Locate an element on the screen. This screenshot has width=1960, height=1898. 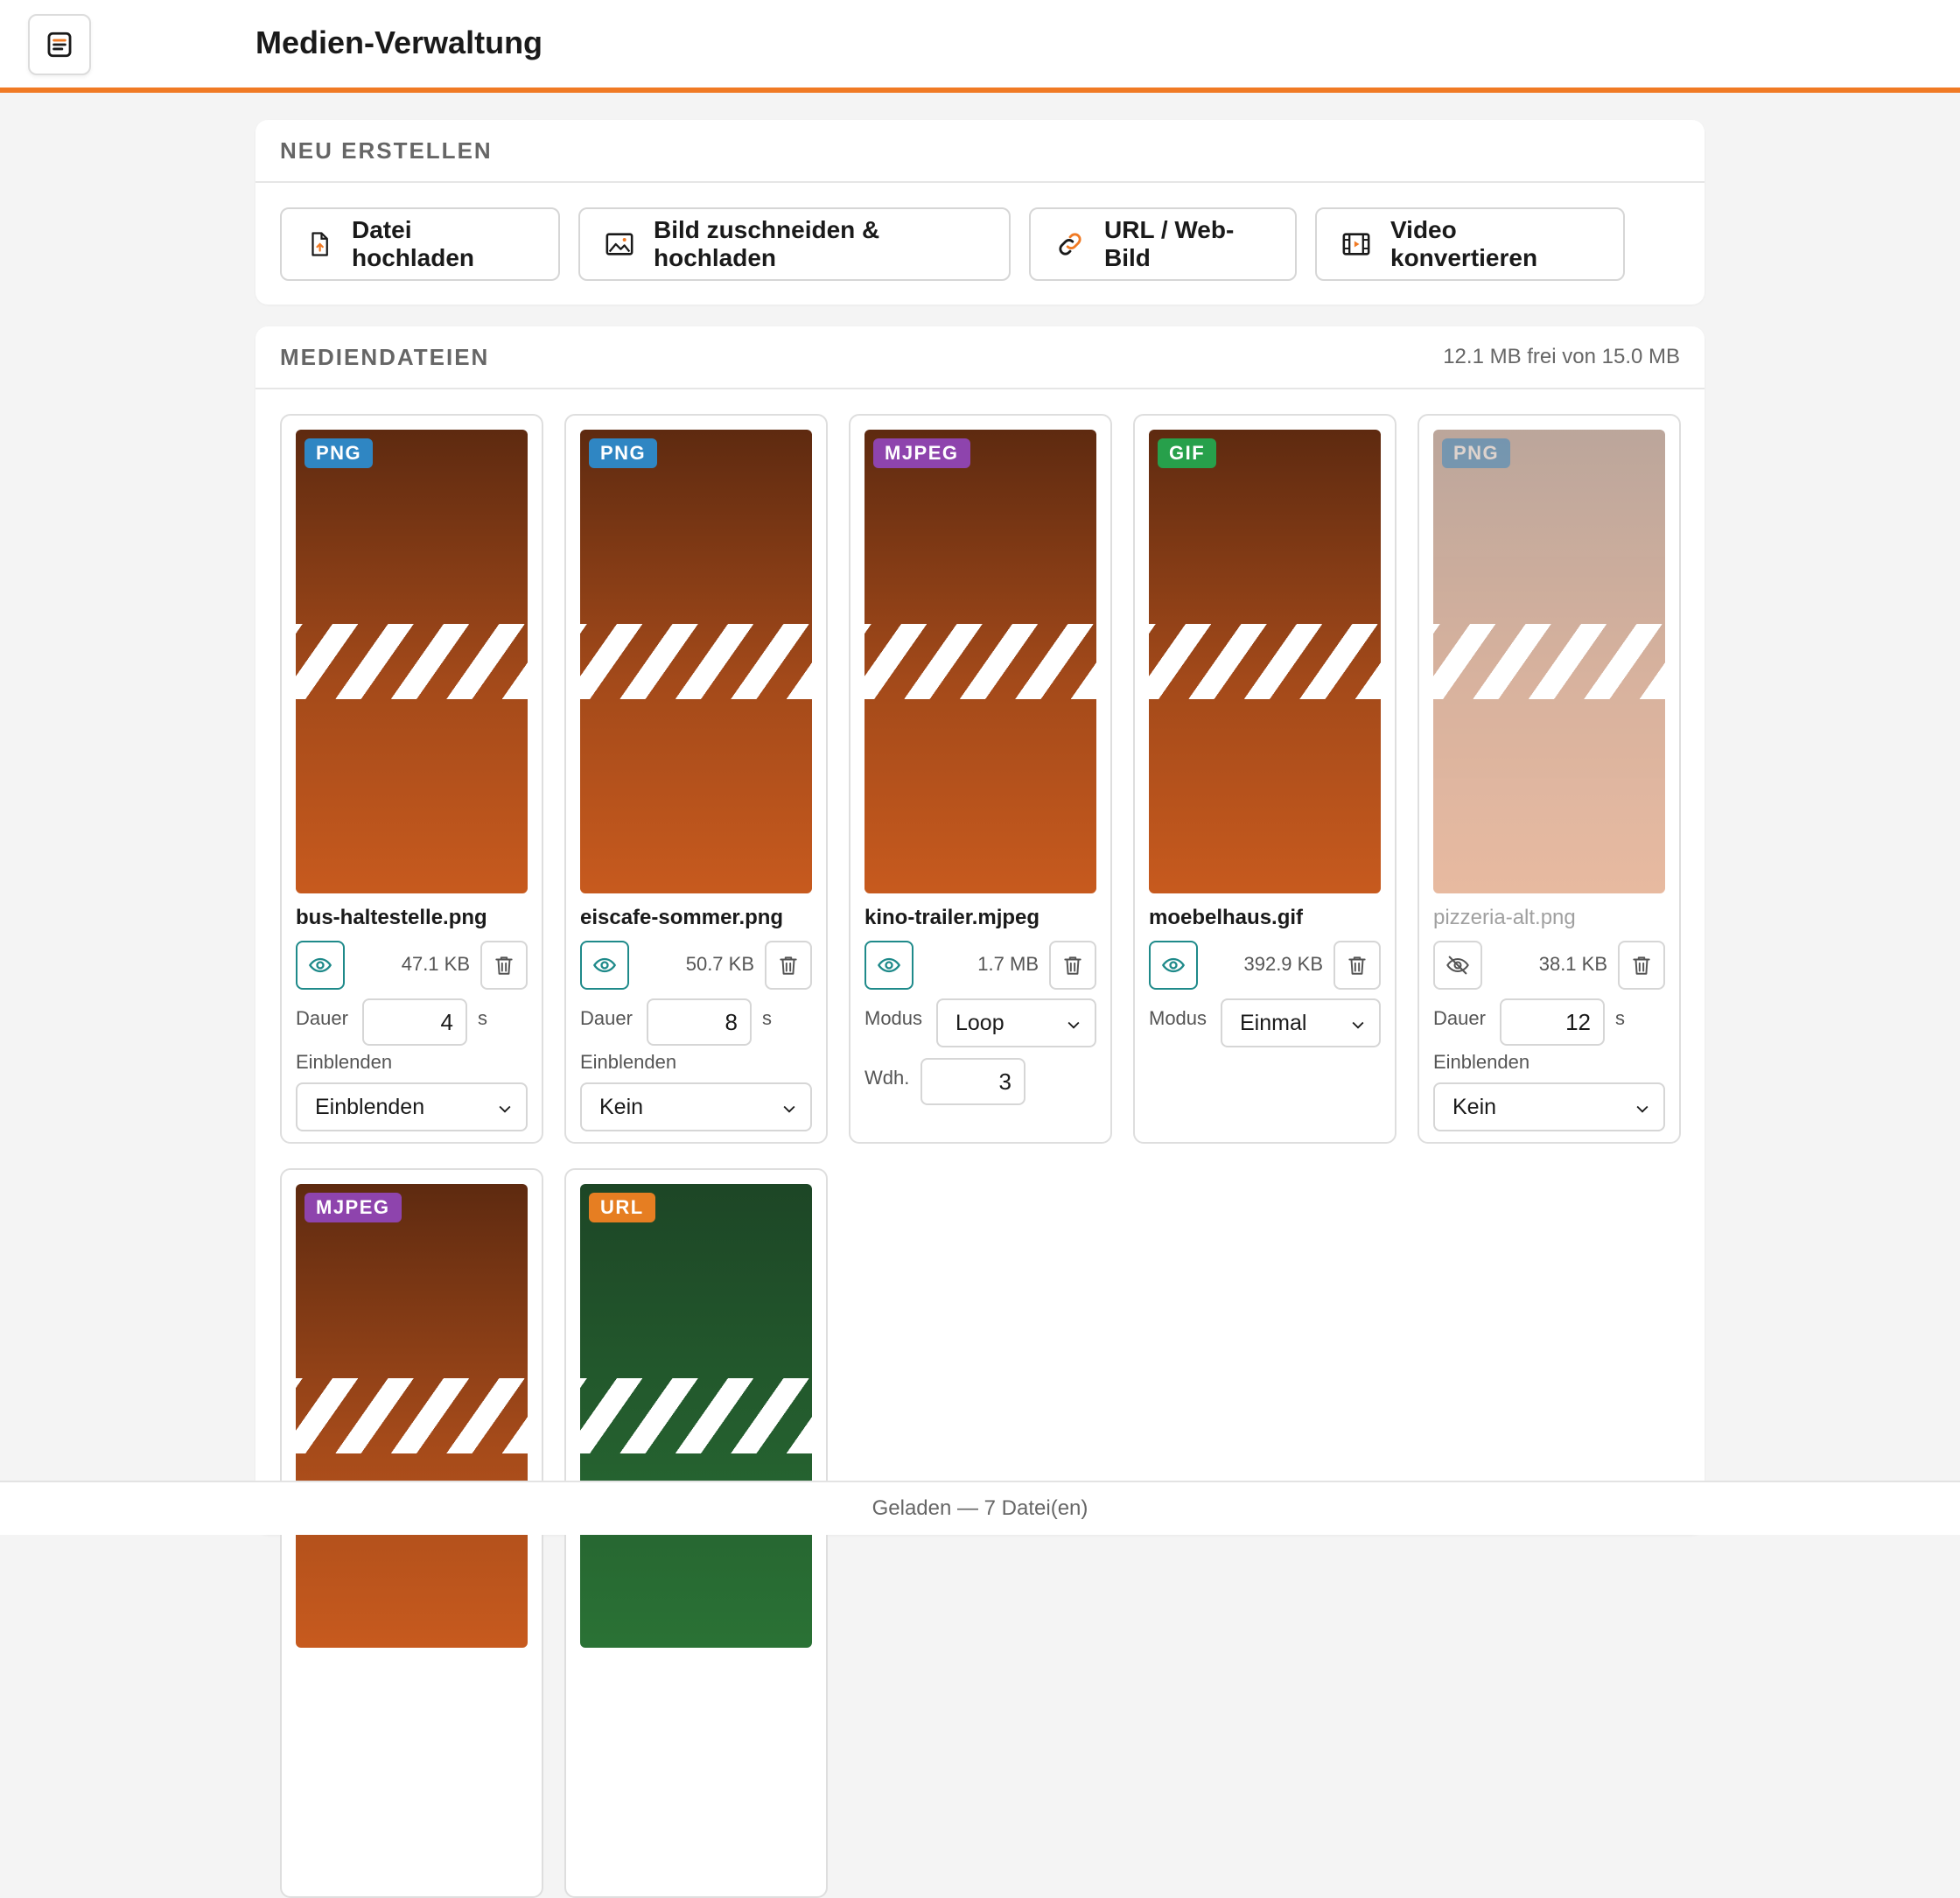
mode-select: Loop is located at coordinates (1016, 1022).